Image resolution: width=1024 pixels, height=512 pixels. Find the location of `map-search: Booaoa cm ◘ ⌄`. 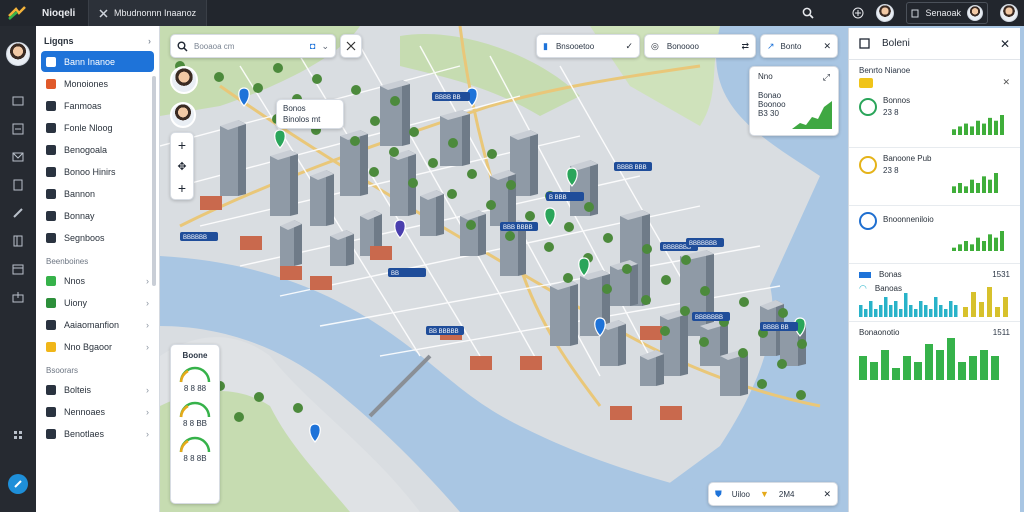

map-search: Booaoa cm ◘ ⌄ is located at coordinates (253, 46).